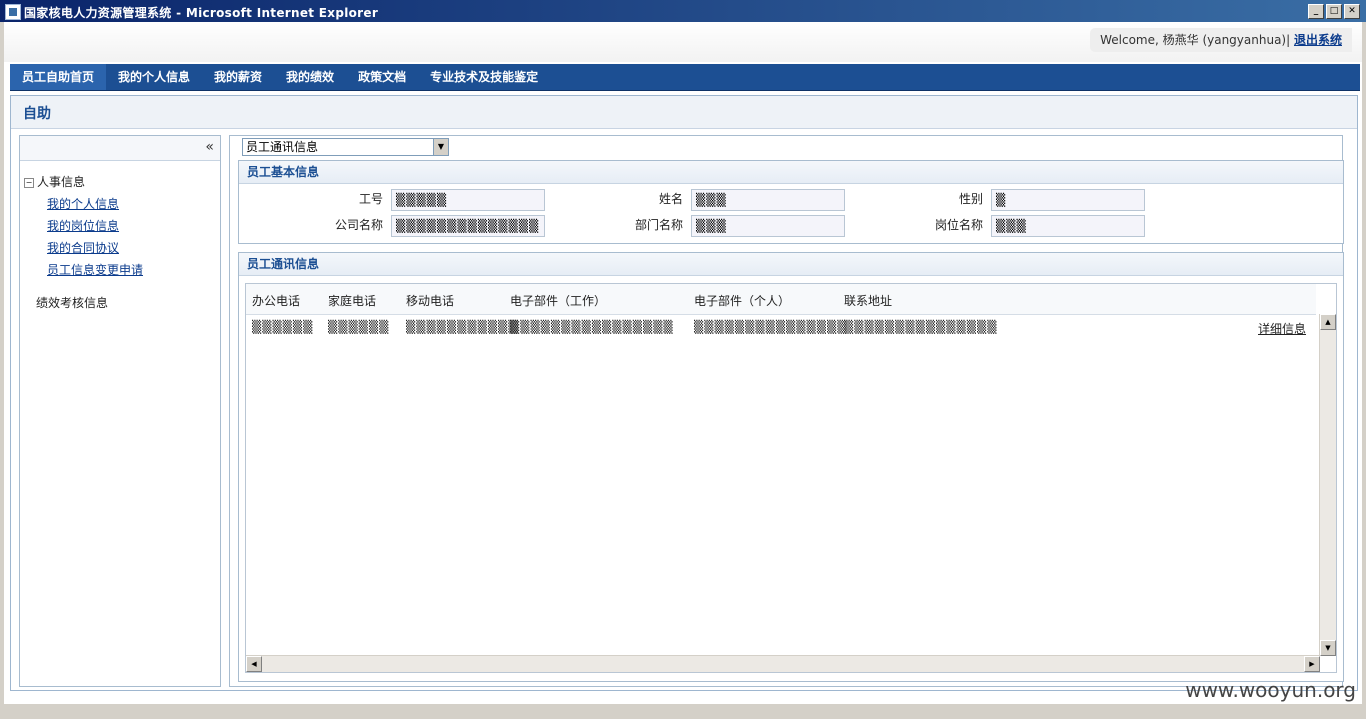 This screenshot has width=1366, height=719. What do you see at coordinates (122, 181) in the screenshot?
I see `tree-group-hr: − 人事信息` at bounding box center [122, 181].